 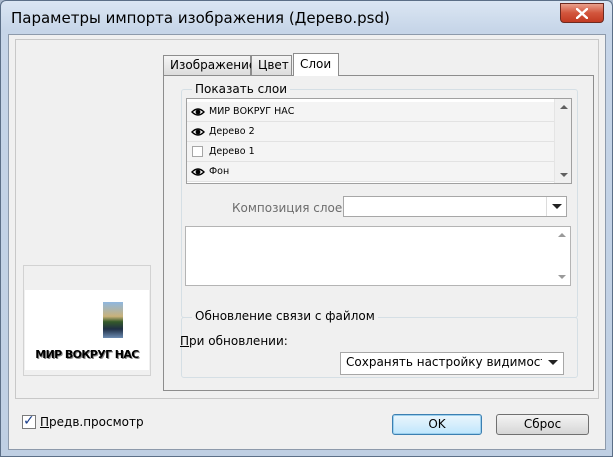 What do you see at coordinates (87, 330) in the screenshot?
I see `preview-image: МИР ВОКРУГ НАС` at bounding box center [87, 330].